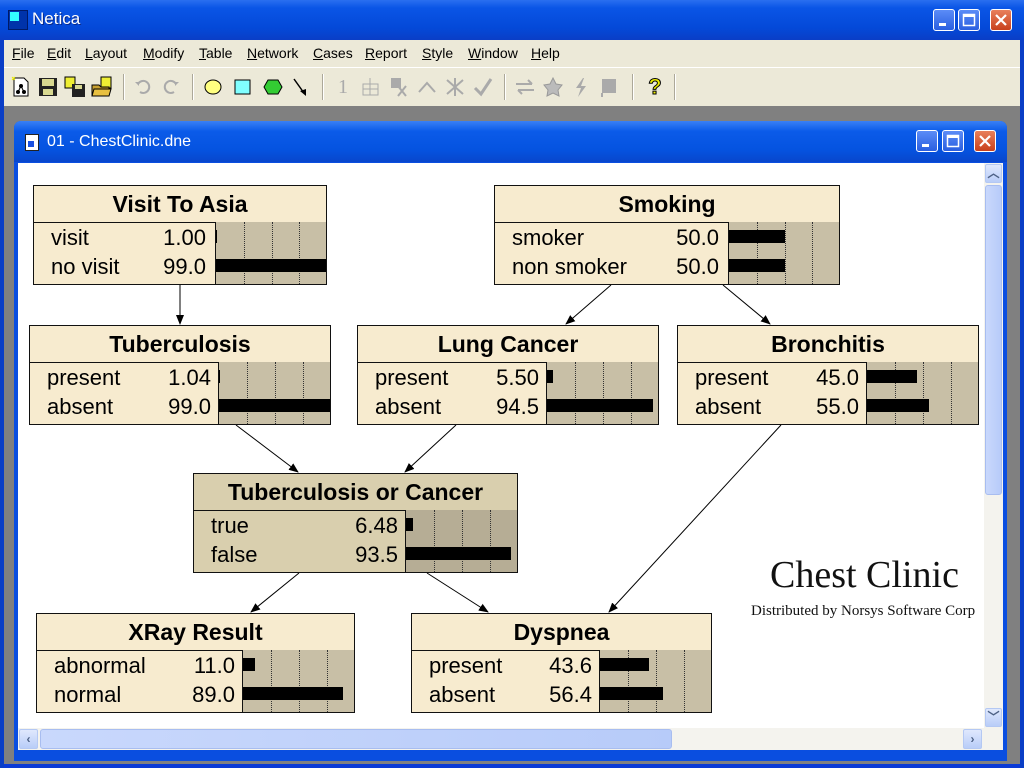 The image size is (1024, 768). What do you see at coordinates (18, 20) in the screenshot?
I see `netica-app-icon` at bounding box center [18, 20].